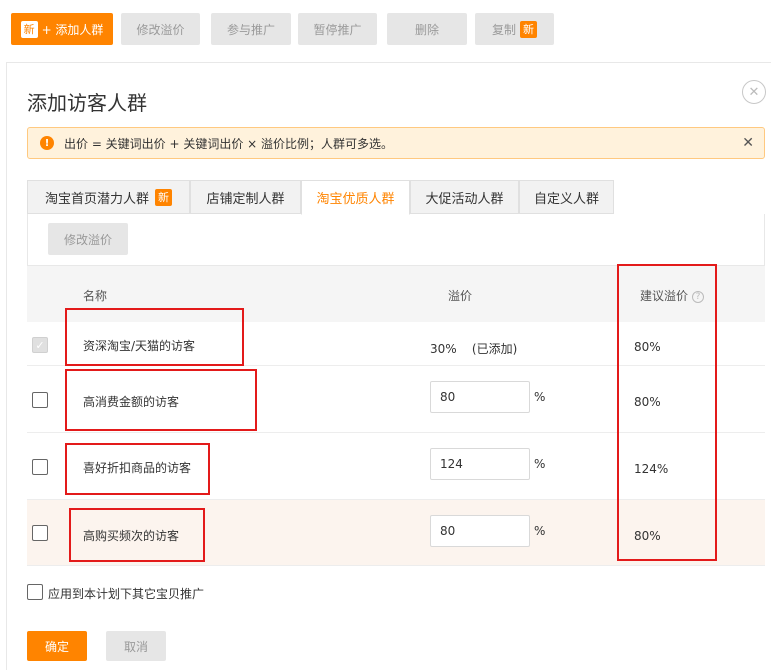  I want to click on add-crowd-button: 新 + 添加人群, so click(62, 29).